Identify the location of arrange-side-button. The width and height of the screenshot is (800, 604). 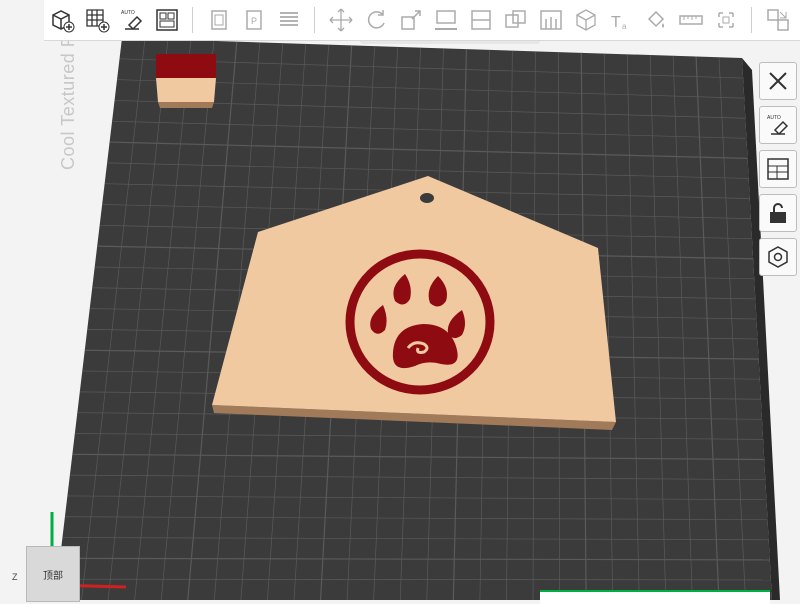
(778, 169).